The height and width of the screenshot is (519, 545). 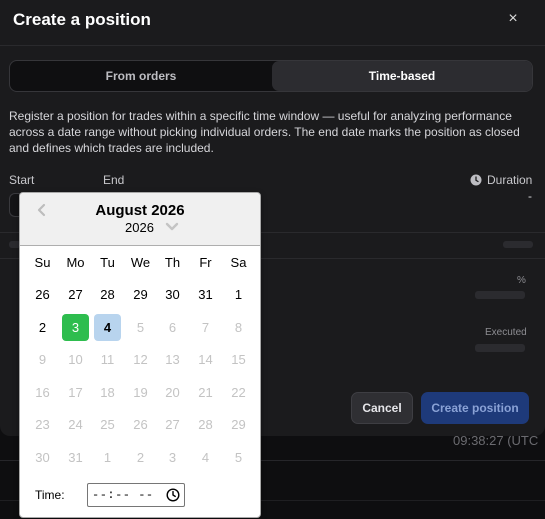 I want to click on tab-time-based: Time-based, so click(x=402, y=76).